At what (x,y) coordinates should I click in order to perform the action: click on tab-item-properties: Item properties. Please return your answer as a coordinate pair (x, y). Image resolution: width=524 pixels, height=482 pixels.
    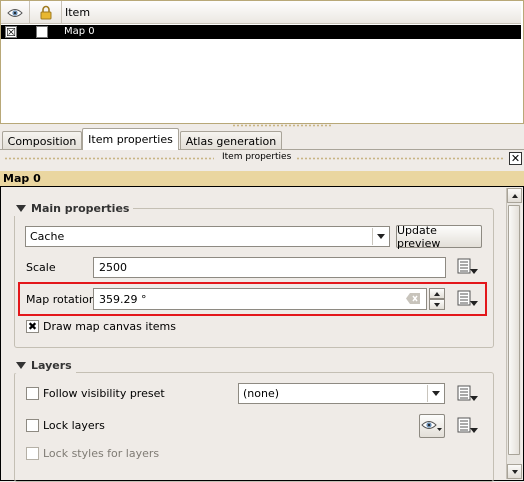
    Looking at the image, I should click on (130, 139).